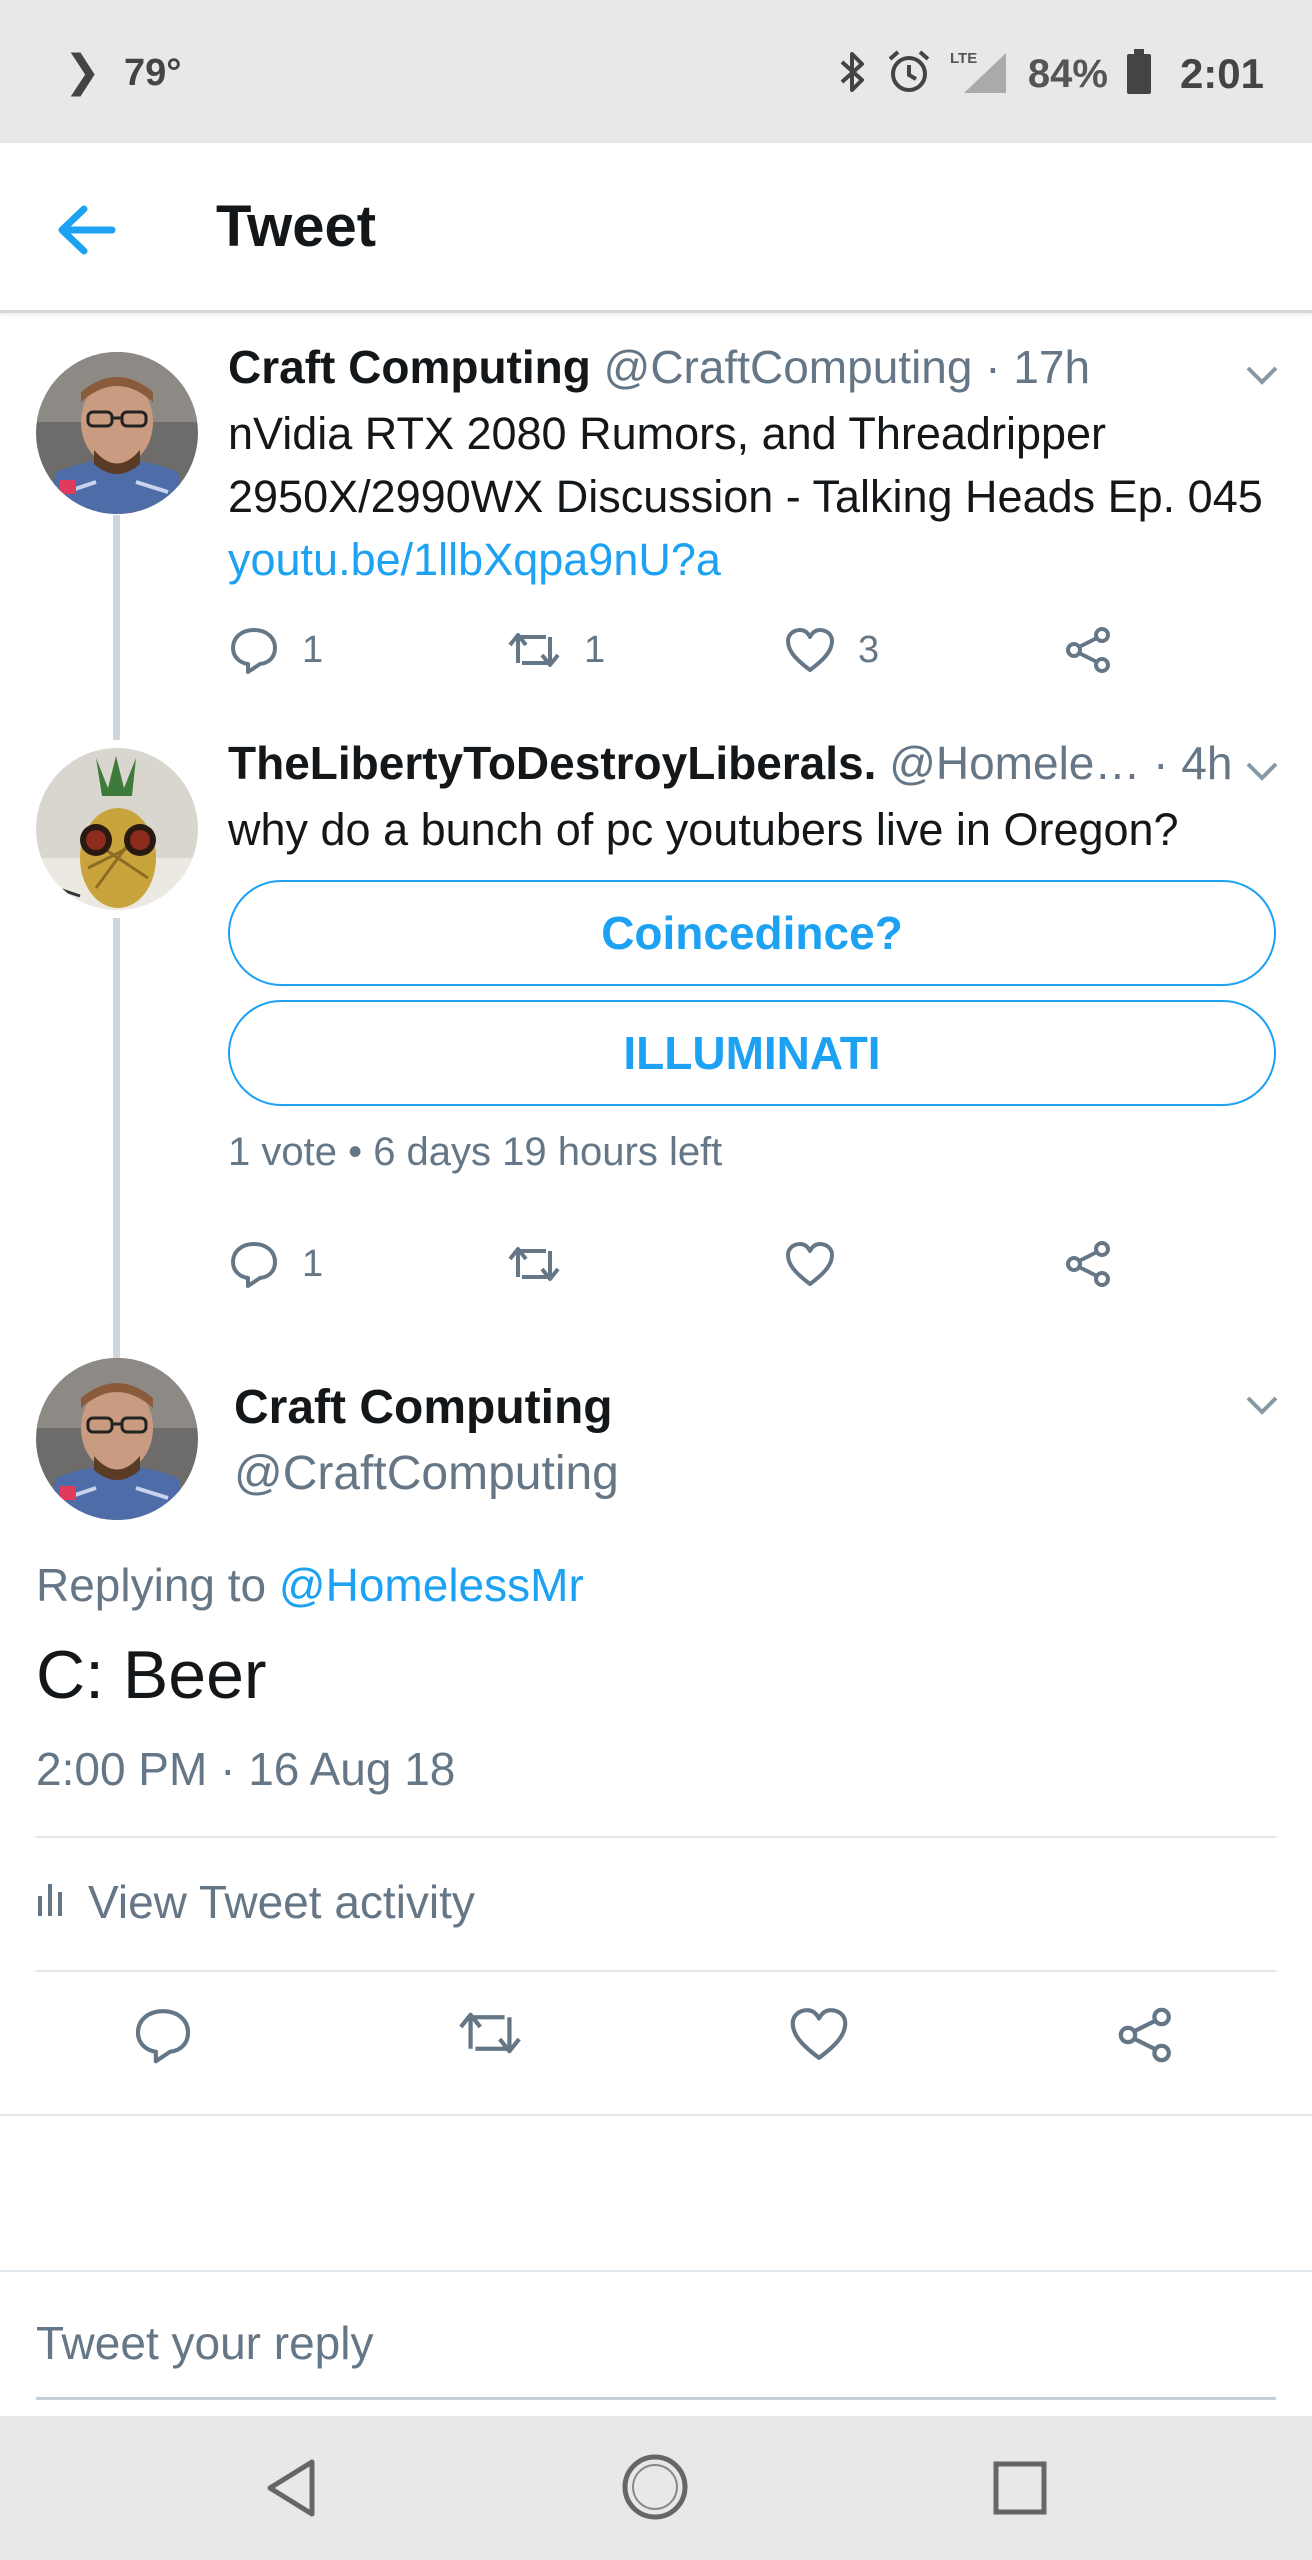 This screenshot has height=2560, width=1312. Describe the element at coordinates (1139, 74) in the screenshot. I see `battery-icon` at that location.